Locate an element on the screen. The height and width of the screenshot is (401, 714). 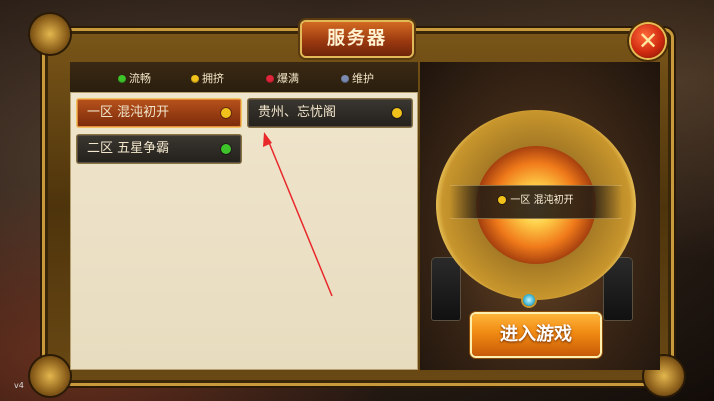
gray-dot-icon is located at coordinates (345, 79).